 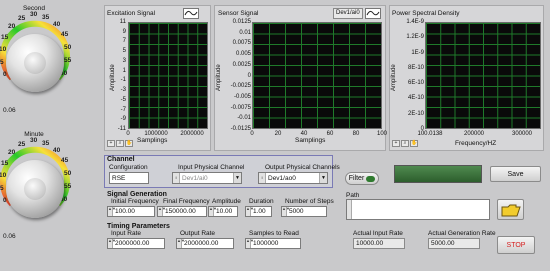 I want to click on sensor-xtick: 40, so click(x=304, y=134).